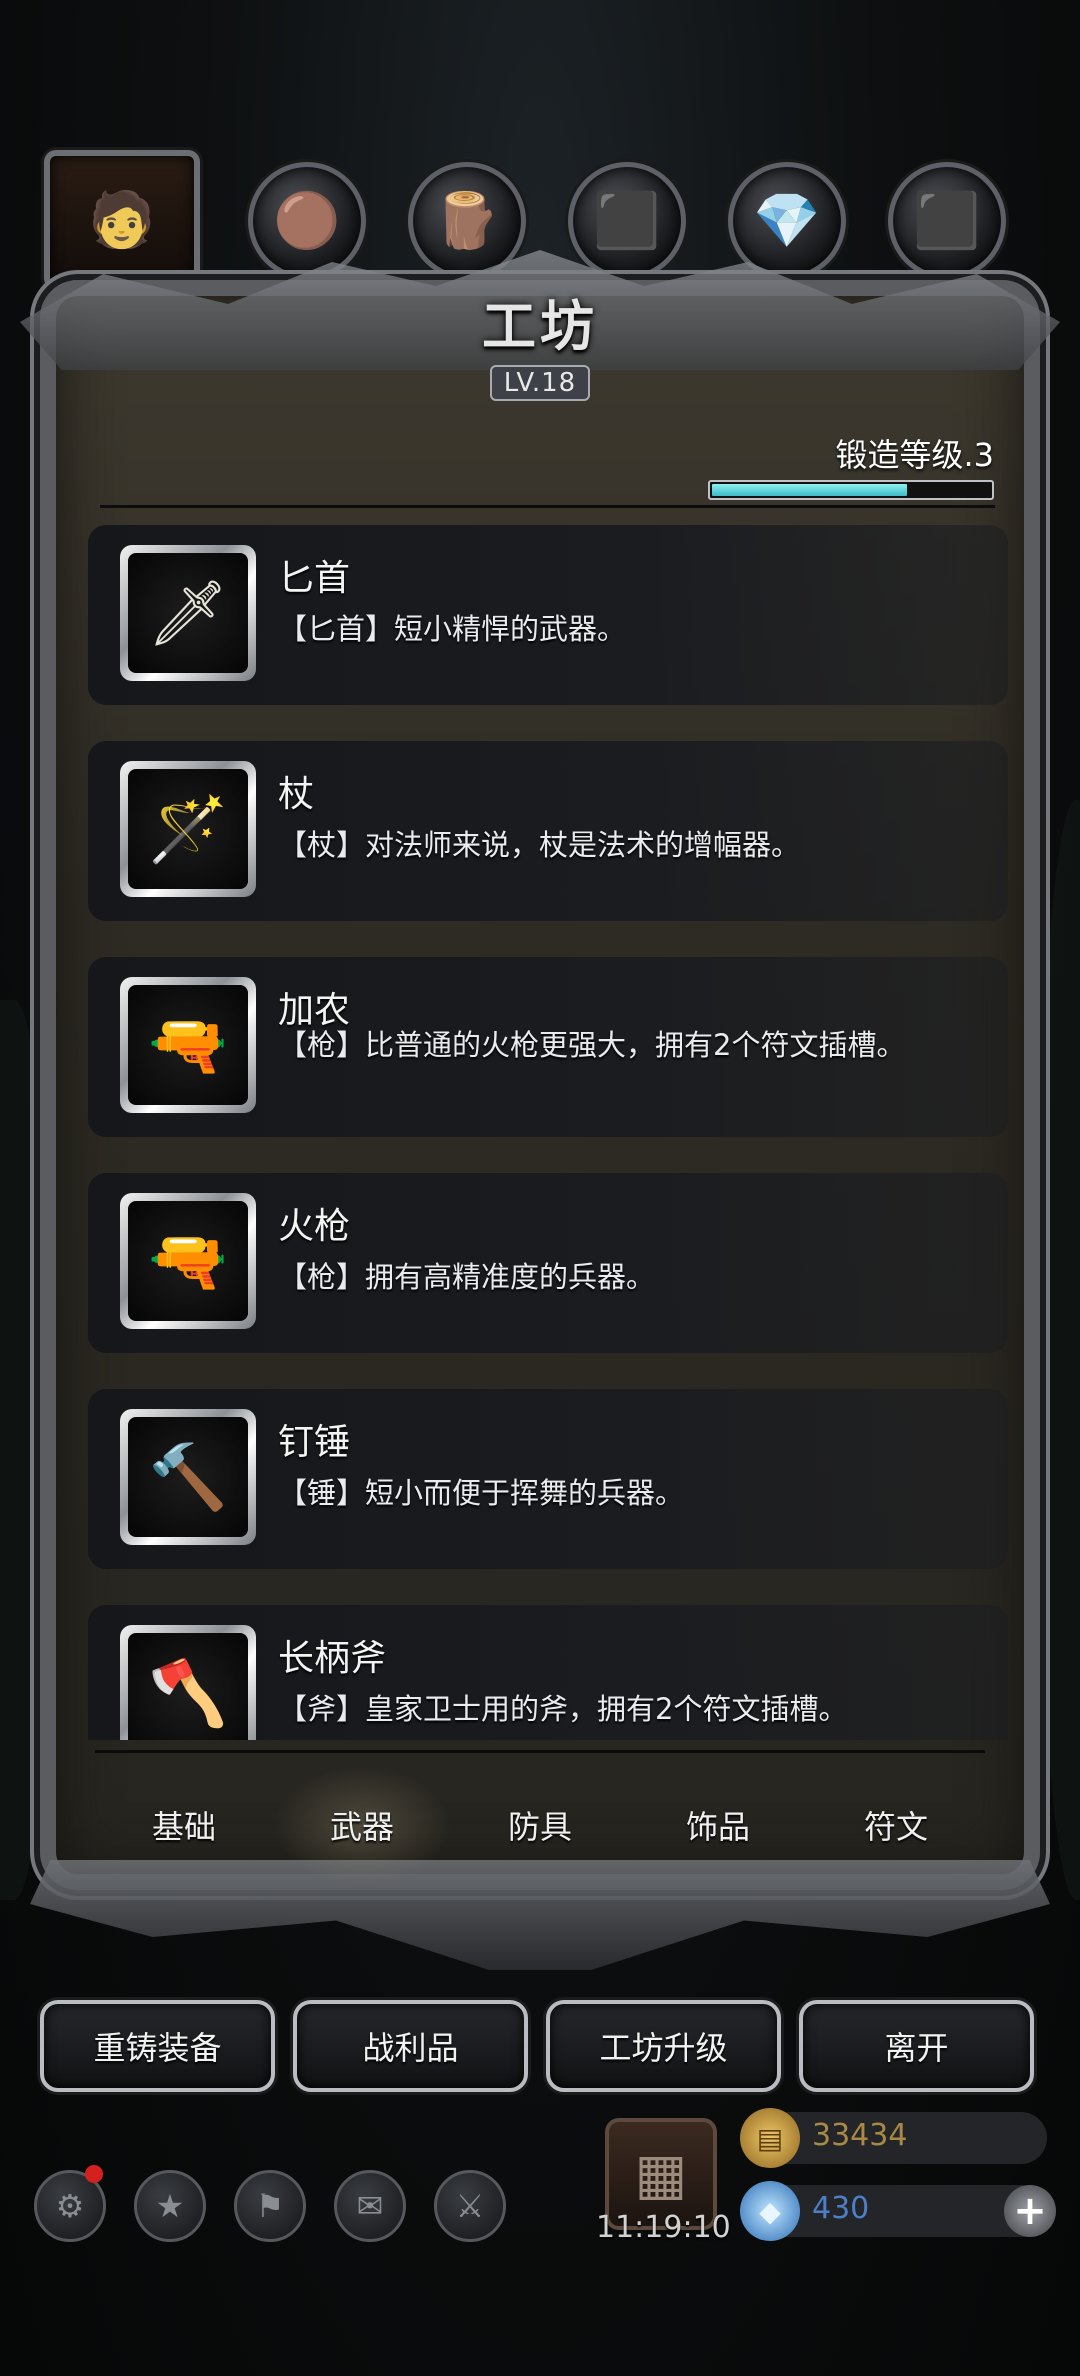  Describe the element at coordinates (296, 794) in the screenshot. I see `item-name: 杖` at that location.